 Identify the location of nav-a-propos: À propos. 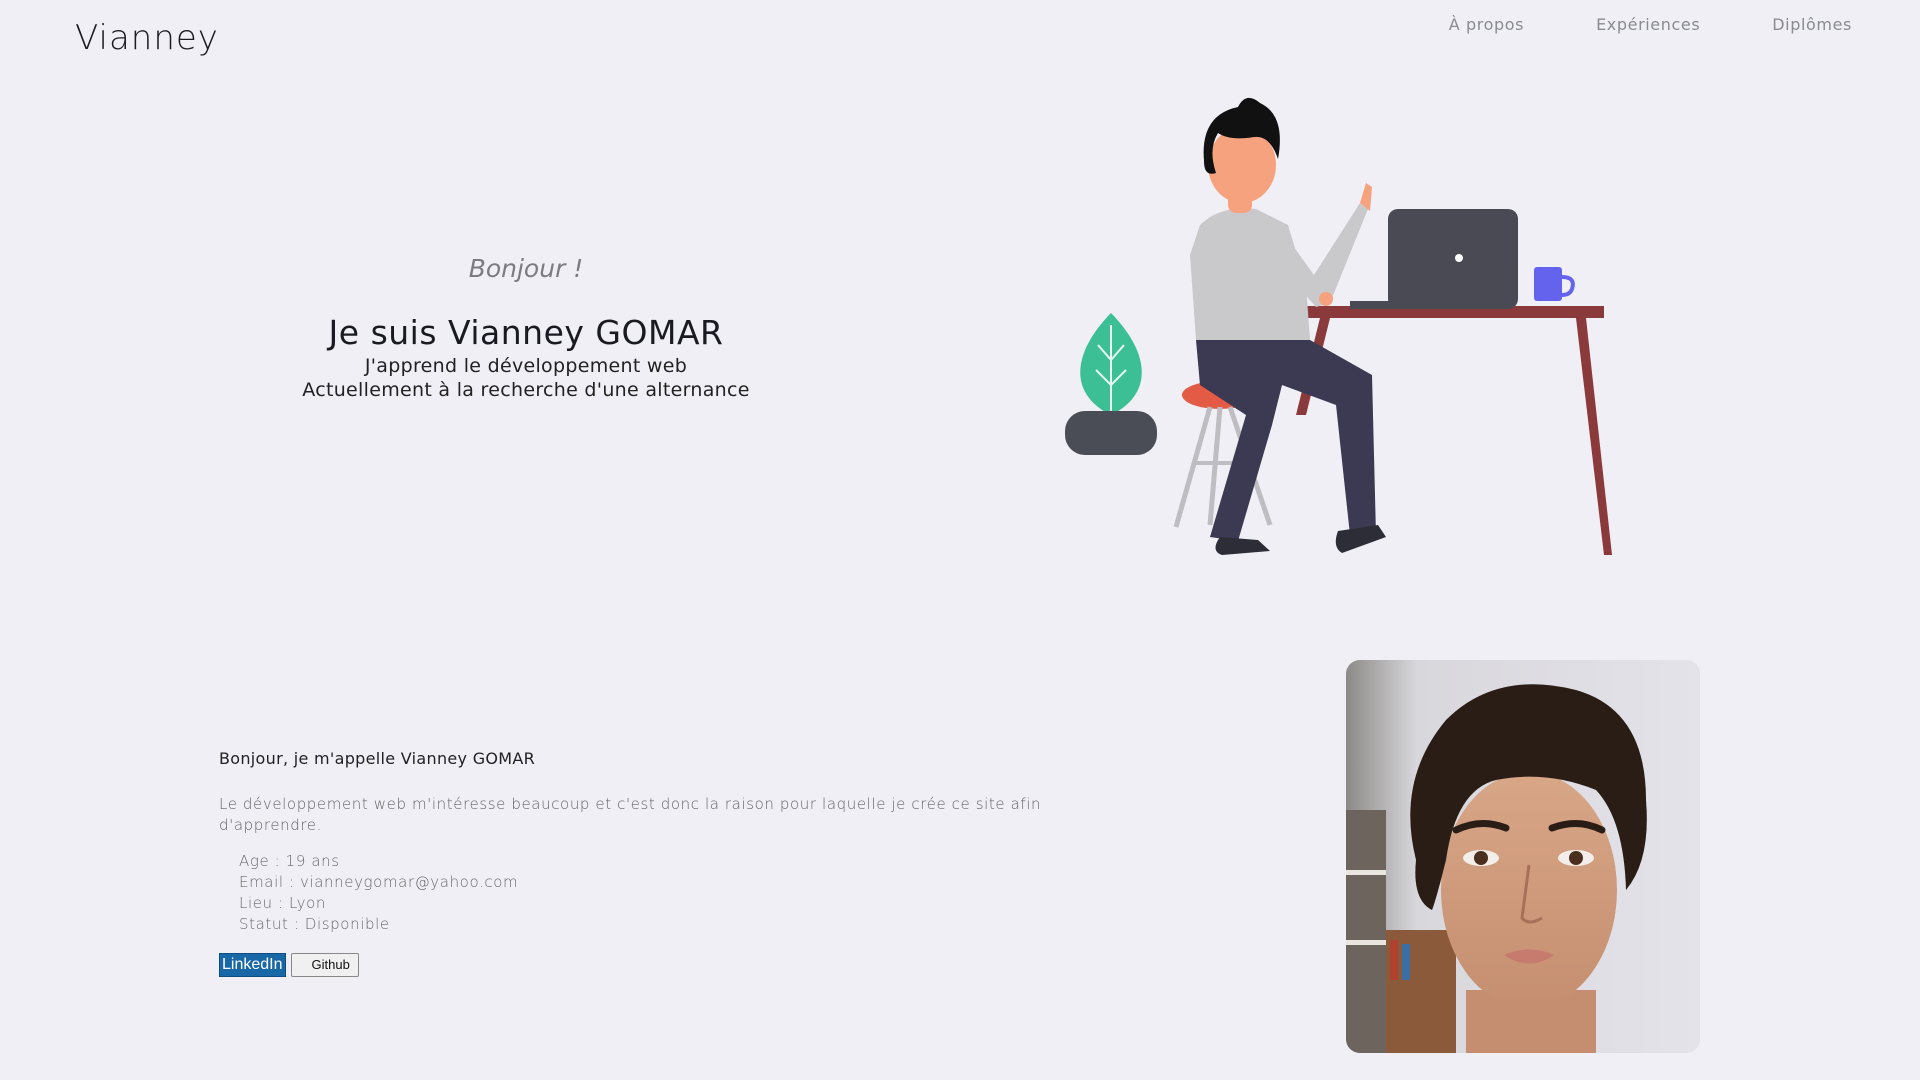
(1486, 24).